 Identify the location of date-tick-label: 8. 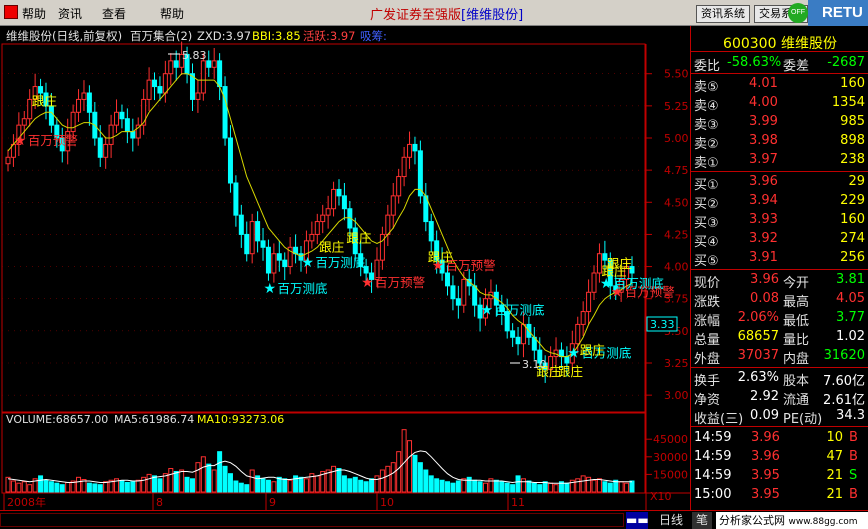
(159, 502).